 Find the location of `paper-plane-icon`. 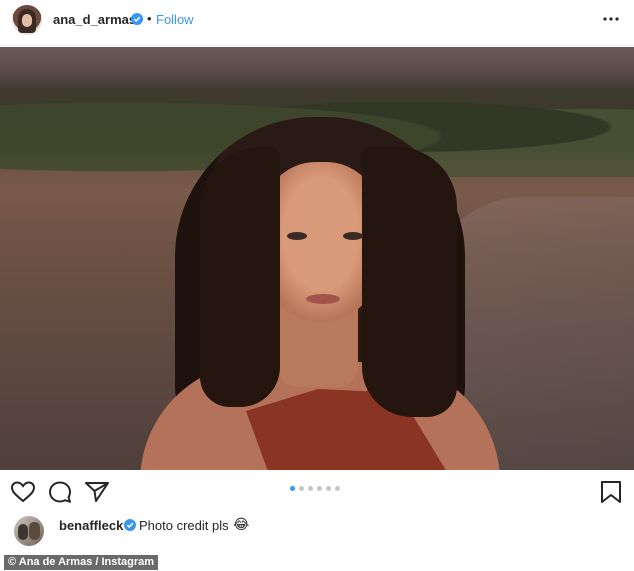

paper-plane-icon is located at coordinates (97, 492).